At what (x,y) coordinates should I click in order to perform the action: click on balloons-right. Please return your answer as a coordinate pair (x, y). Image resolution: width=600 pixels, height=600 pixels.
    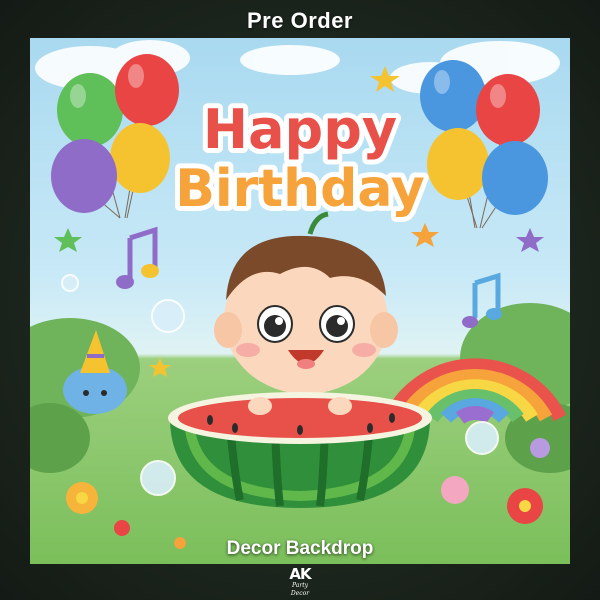
    Looking at the image, I should click on (484, 144).